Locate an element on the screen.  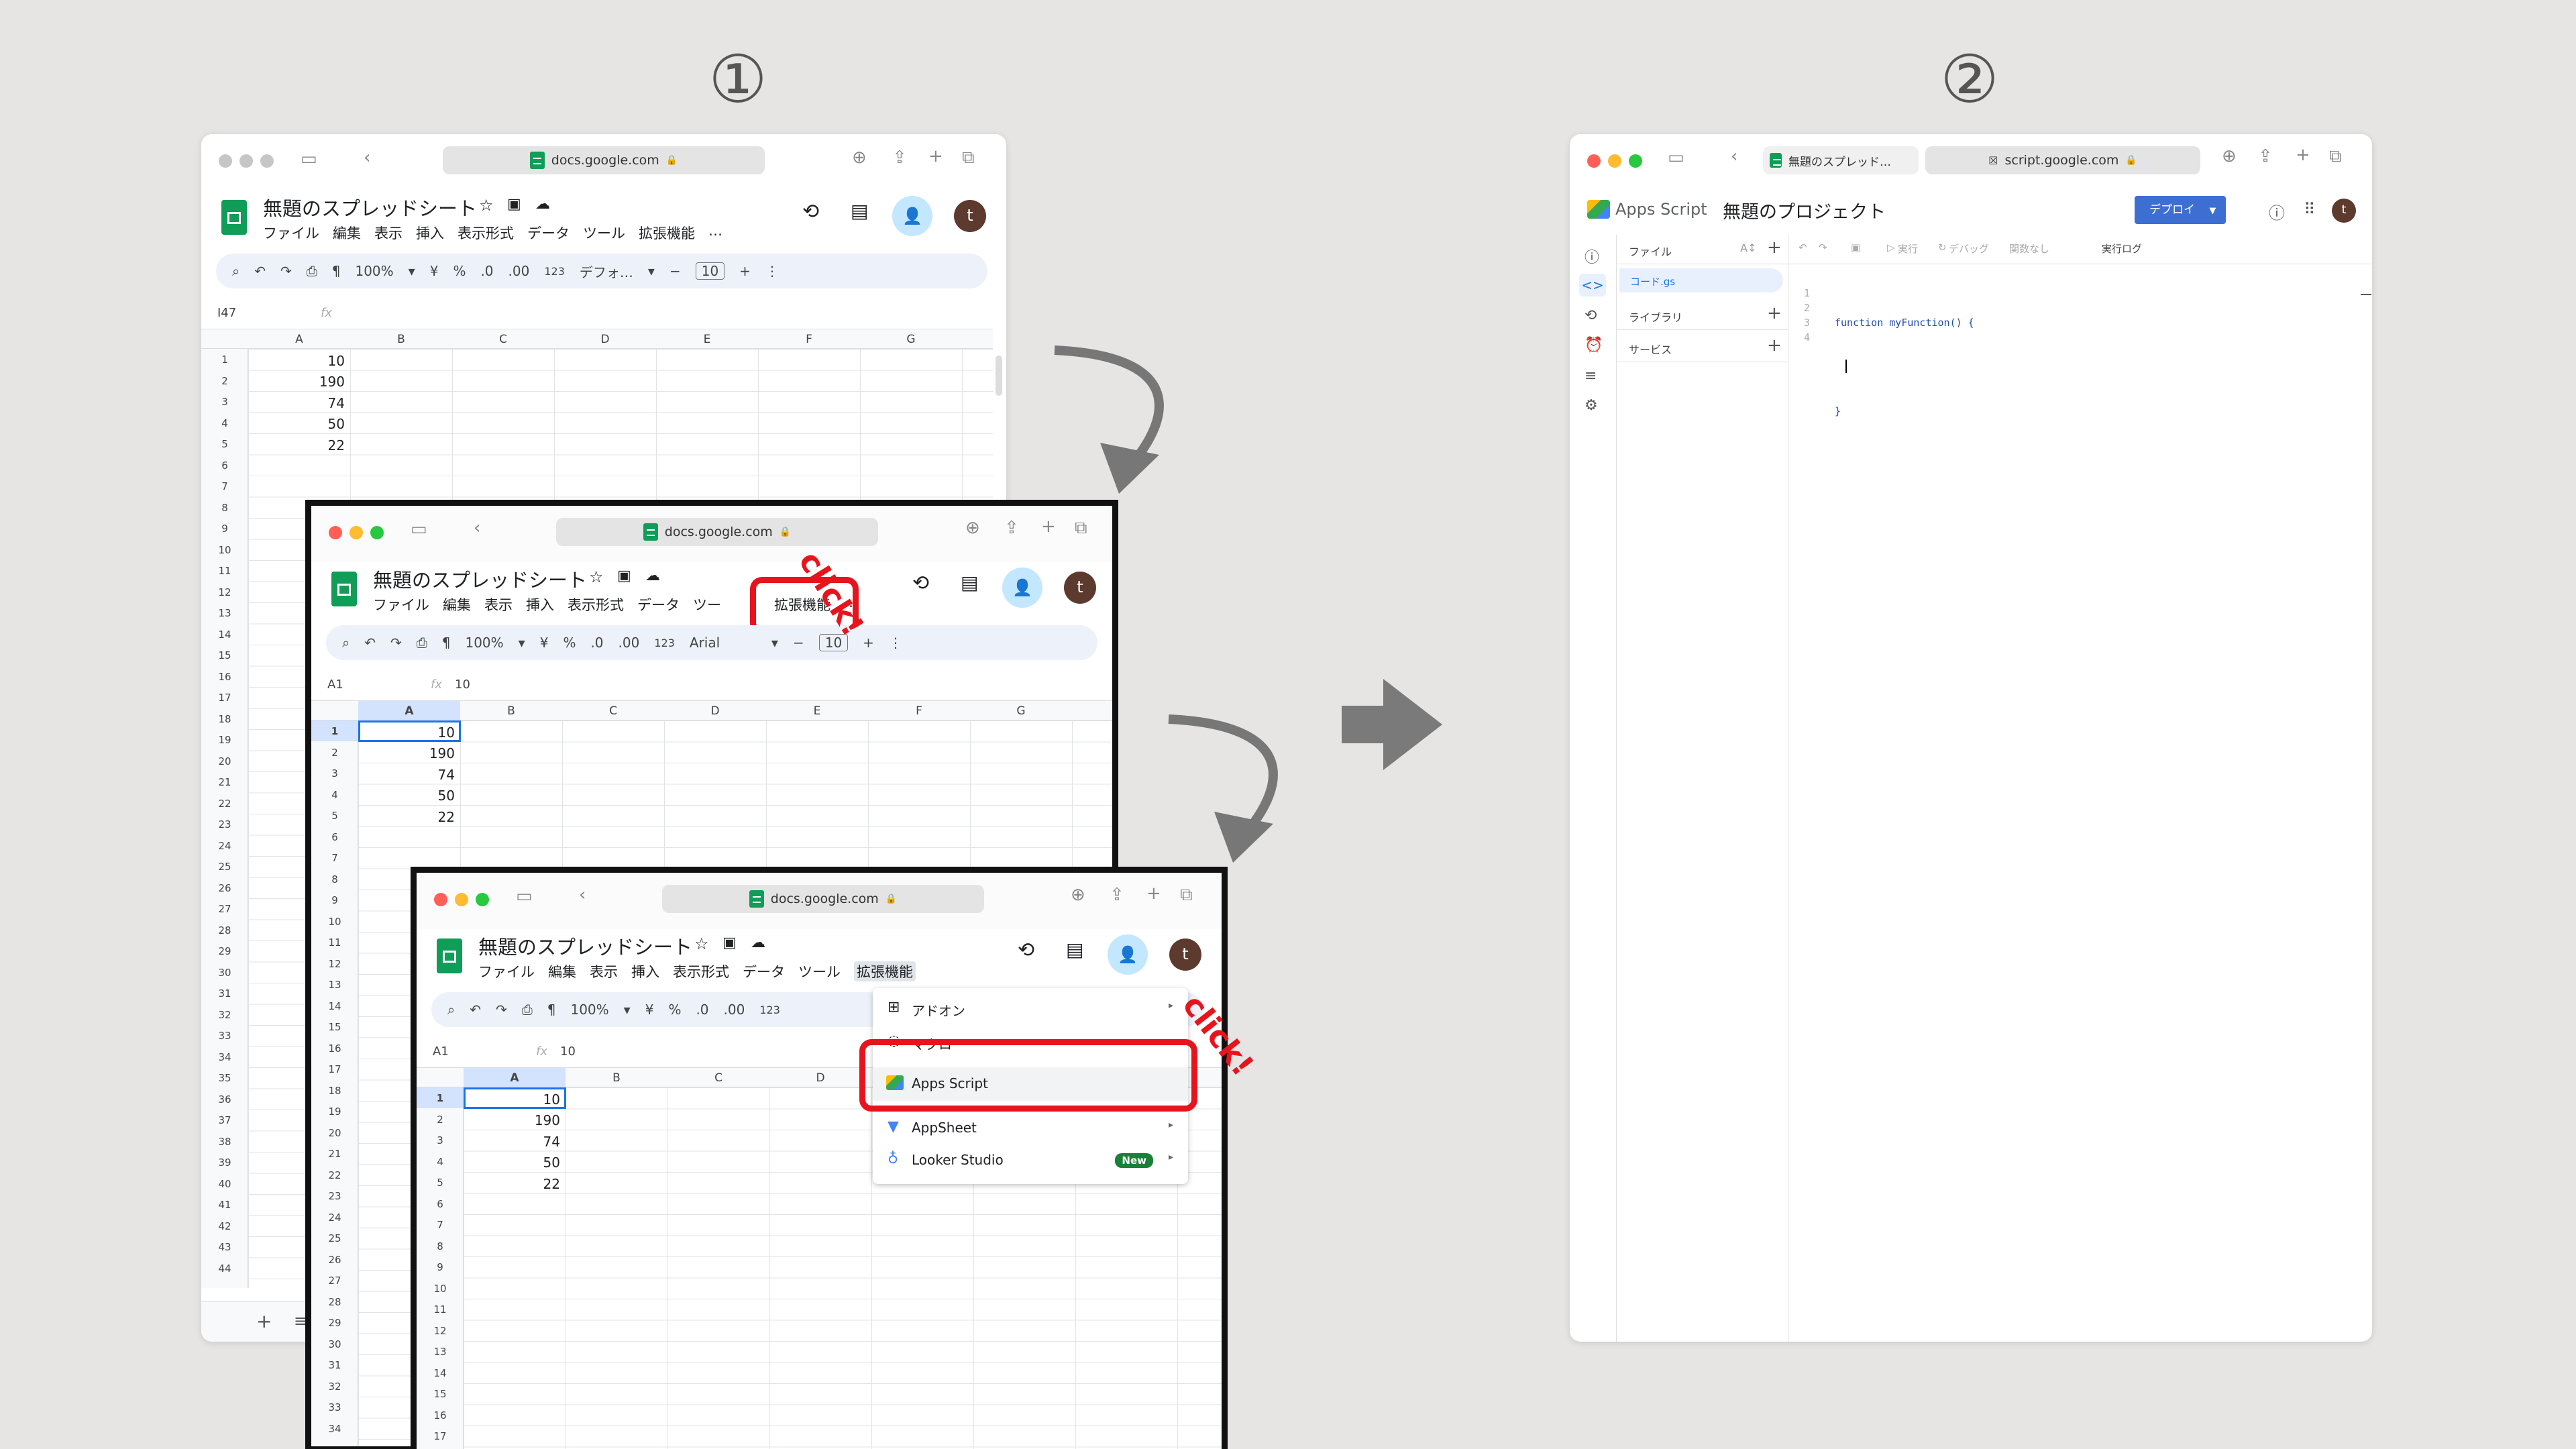
decrease-decimal-button: .0 is located at coordinates (486, 271).